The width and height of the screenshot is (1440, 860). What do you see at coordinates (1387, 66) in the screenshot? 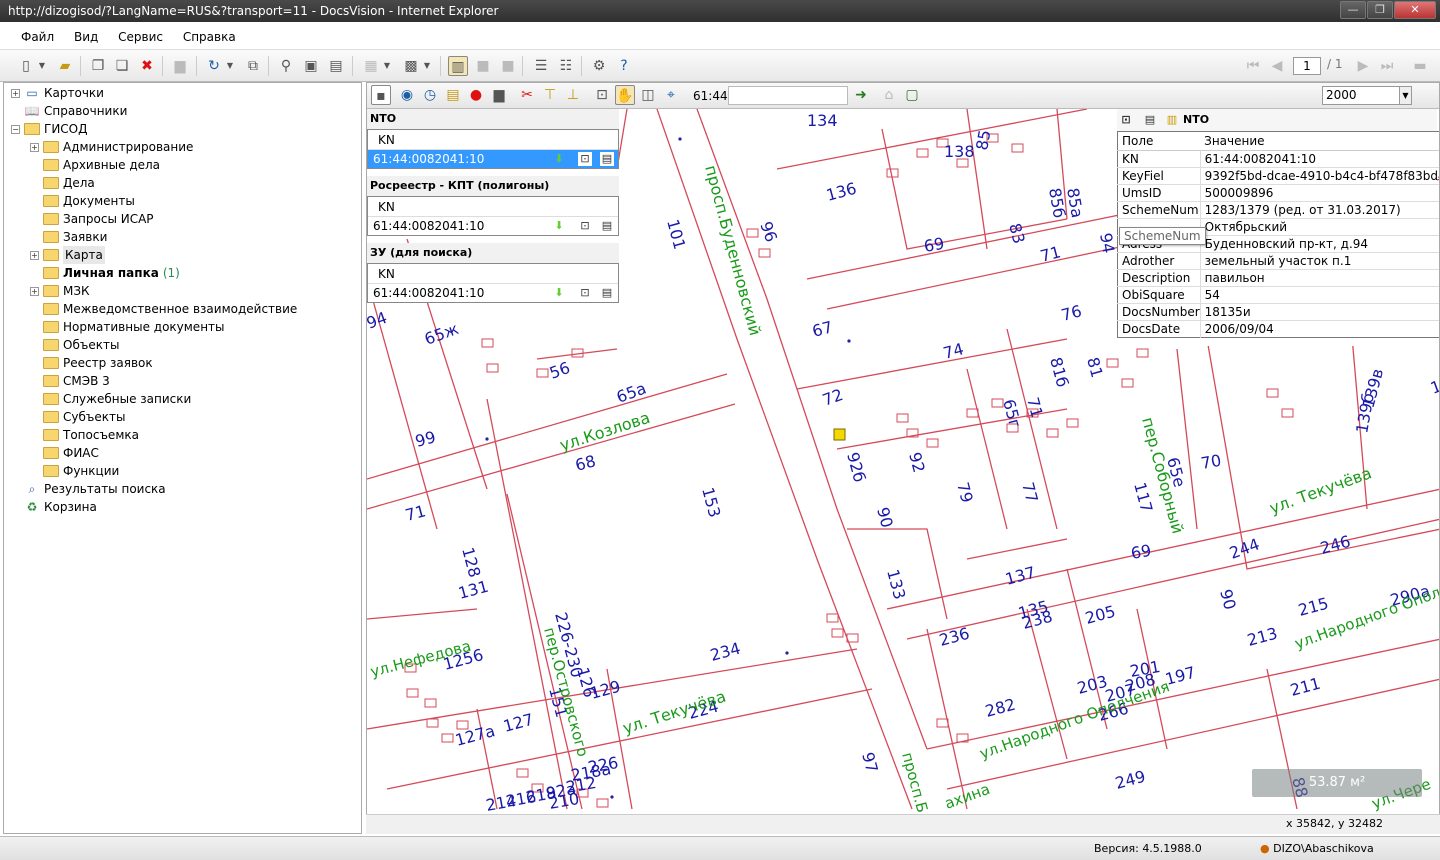
I see `last-page-icon: ⏭` at bounding box center [1387, 66].